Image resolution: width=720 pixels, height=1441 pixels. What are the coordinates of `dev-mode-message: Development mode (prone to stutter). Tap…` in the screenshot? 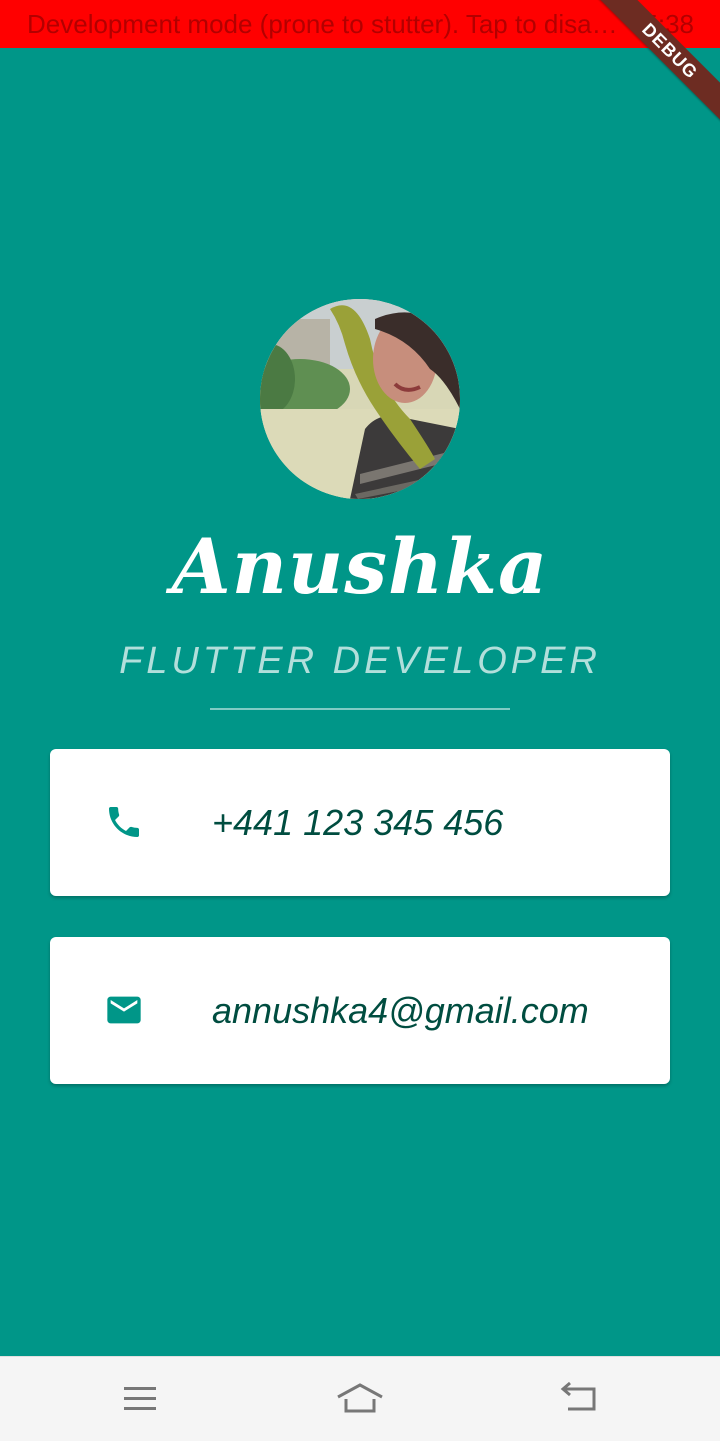 It's located at (327, 24).